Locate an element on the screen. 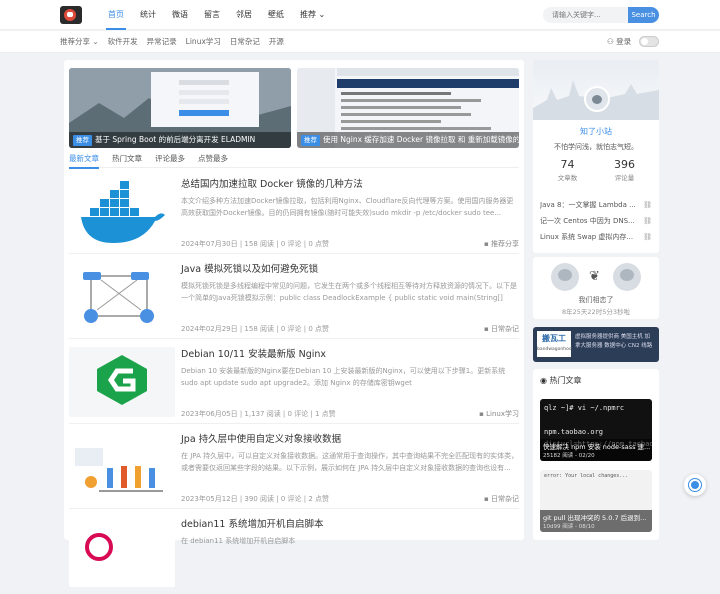 The image size is (720, 594). nav-stats: 统计 is located at coordinates (148, 15).